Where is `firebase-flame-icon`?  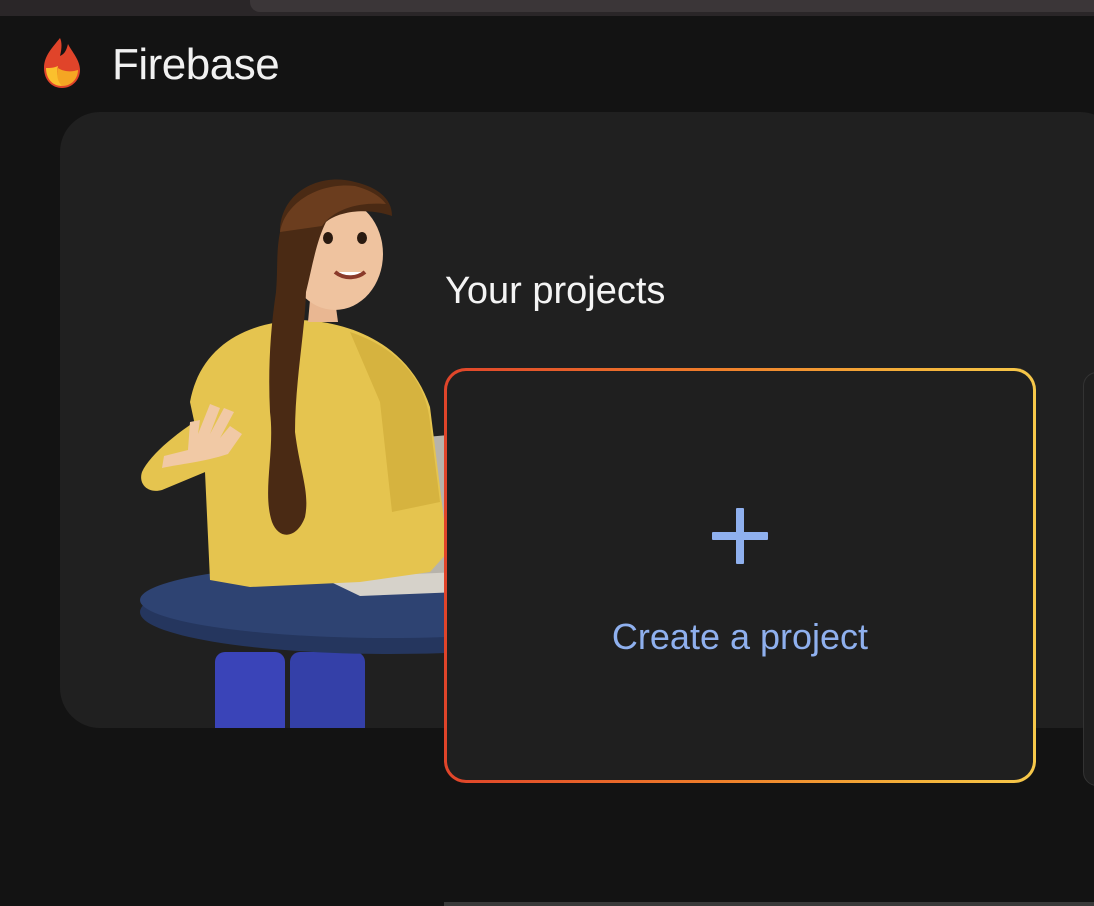
firebase-flame-icon is located at coordinates (62, 62).